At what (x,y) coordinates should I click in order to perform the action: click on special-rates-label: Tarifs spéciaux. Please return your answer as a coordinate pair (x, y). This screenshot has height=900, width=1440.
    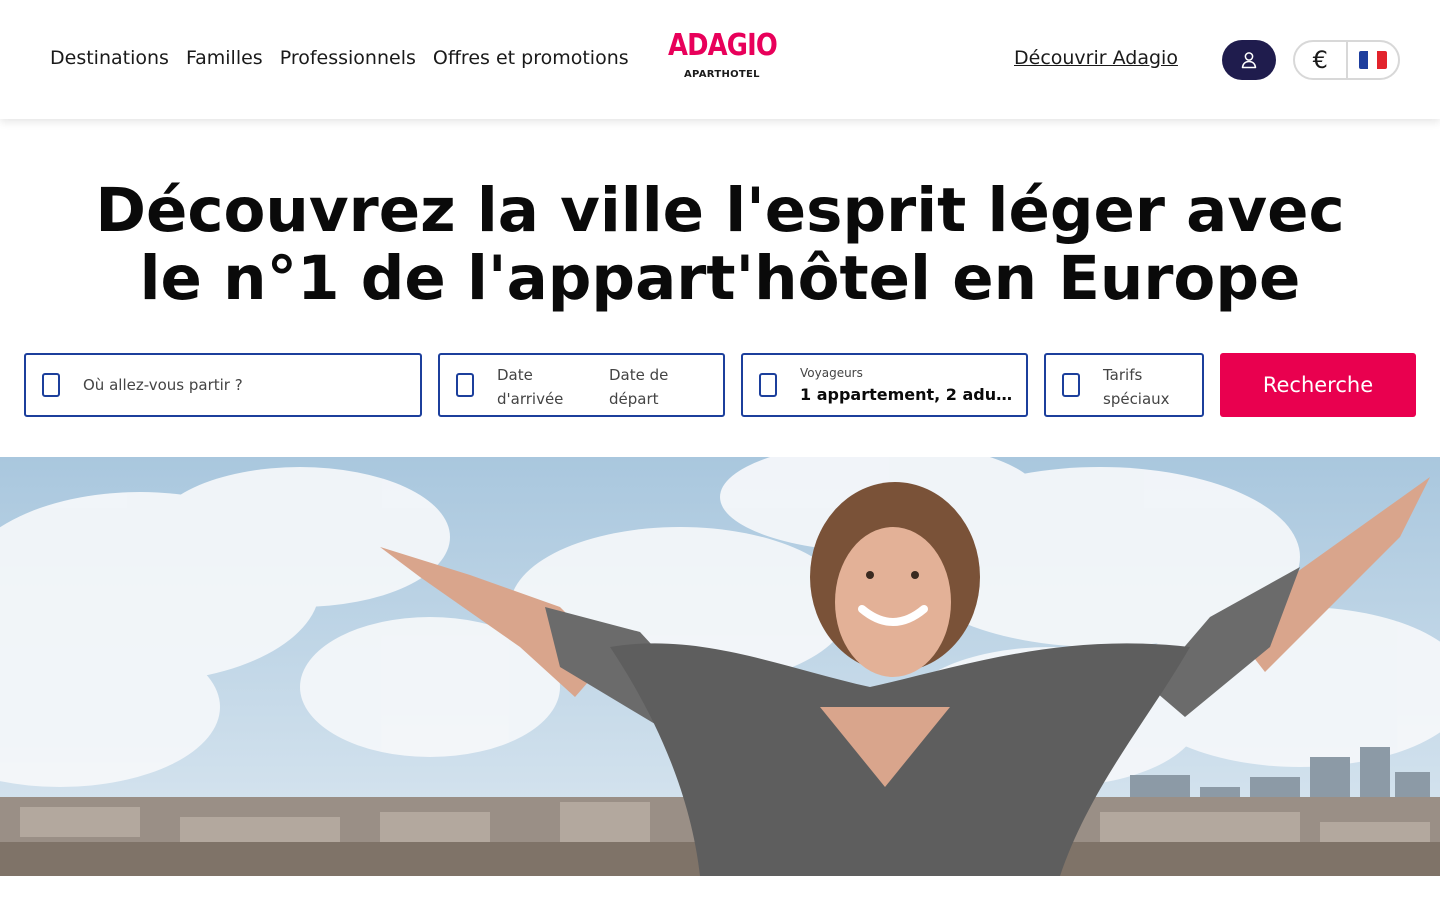
    Looking at the image, I should click on (1136, 387).